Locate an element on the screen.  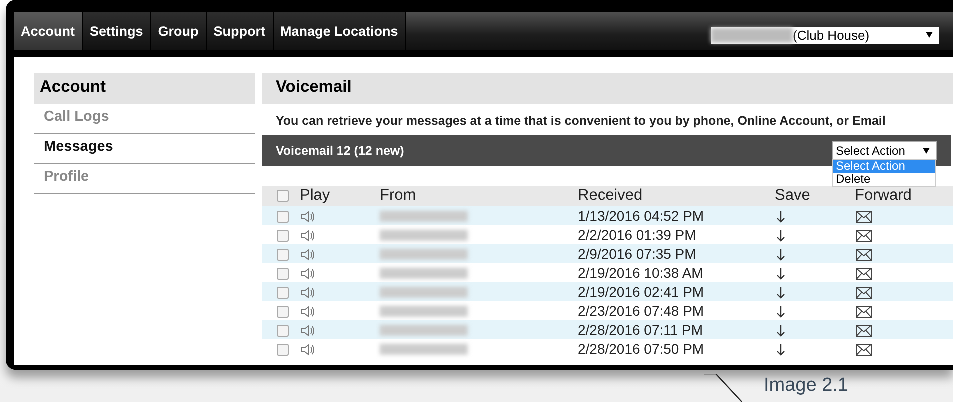
received-date: 2/9/2016 07:35 PM is located at coordinates (637, 254).